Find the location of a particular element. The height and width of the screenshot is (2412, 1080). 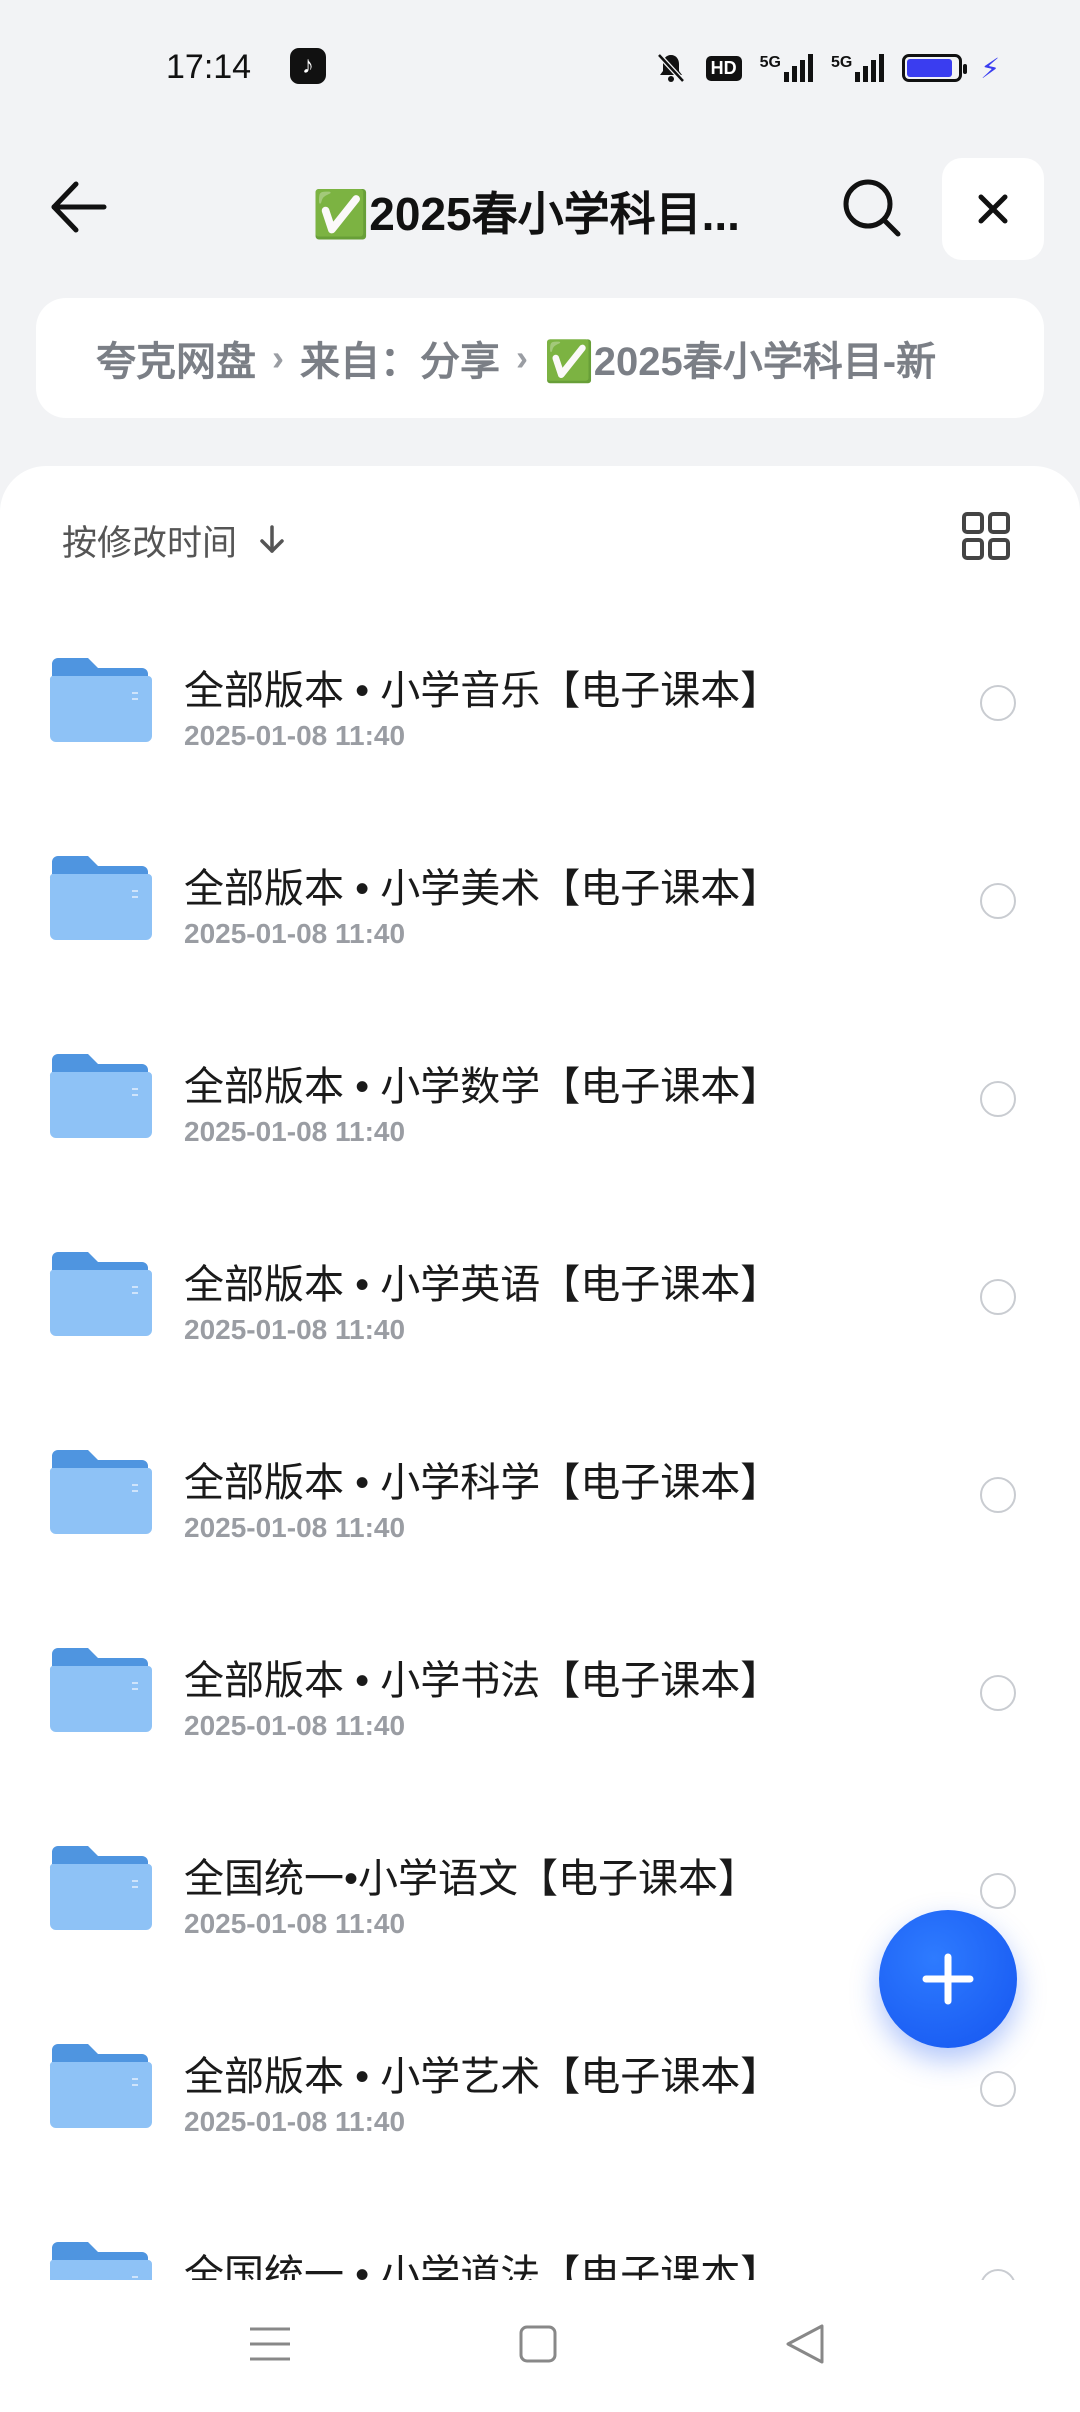

file-name: 全部版本 • 小学美术【电子课本】 is located at coordinates (482, 889).